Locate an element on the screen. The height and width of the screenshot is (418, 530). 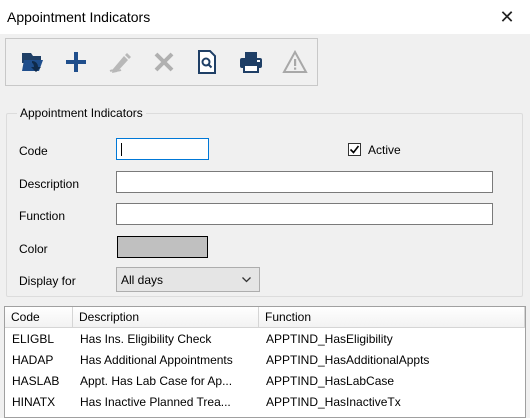
edit-icon is located at coordinates (120, 63).